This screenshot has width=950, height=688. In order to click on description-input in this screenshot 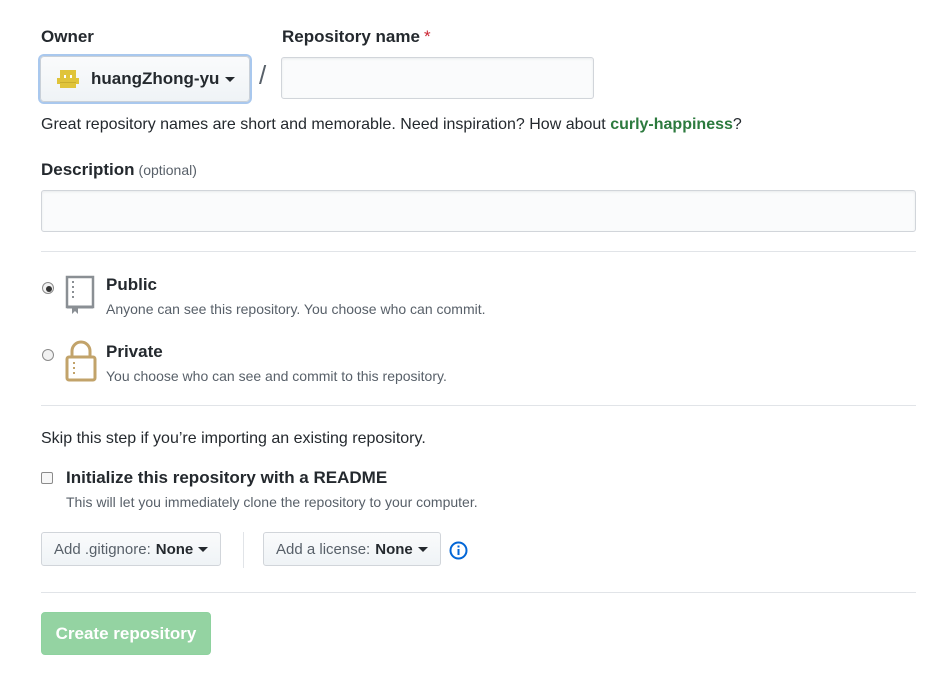, I will do `click(478, 211)`.